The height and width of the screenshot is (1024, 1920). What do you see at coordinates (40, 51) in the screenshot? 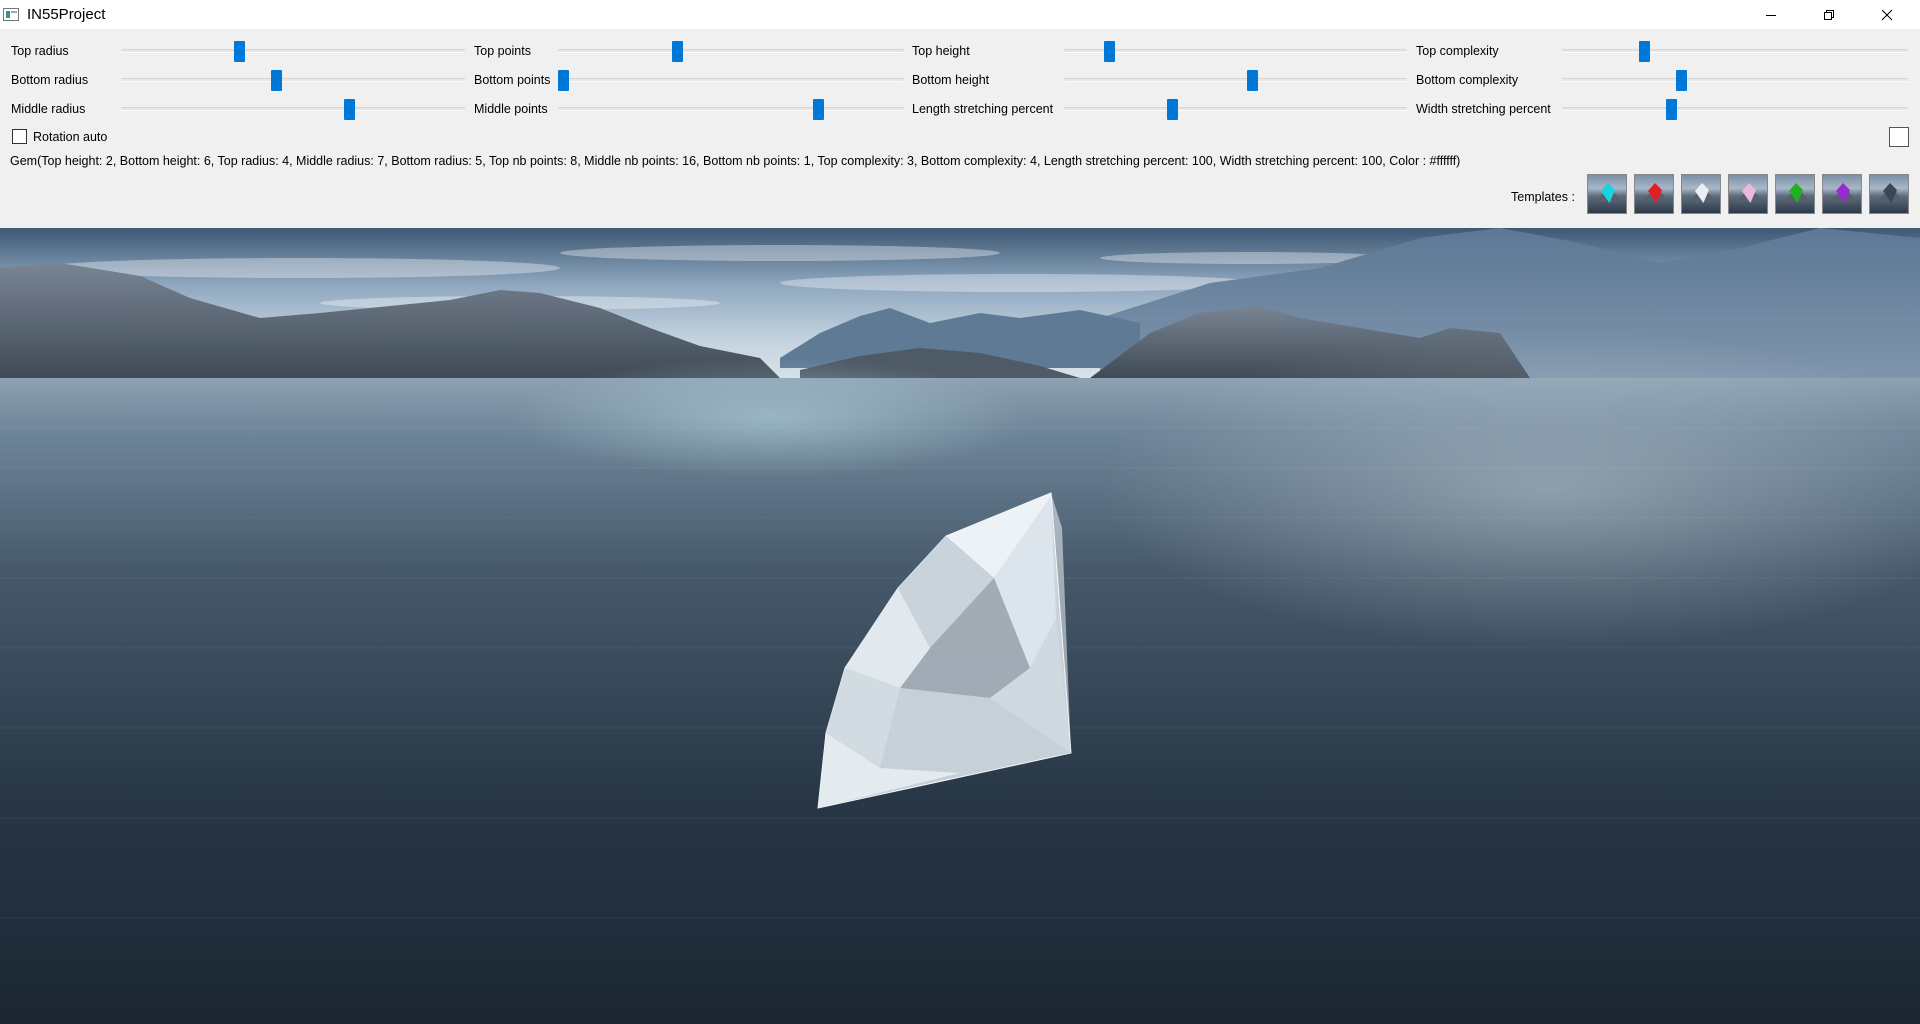
I see `top-radius-label: Top radius` at bounding box center [40, 51].